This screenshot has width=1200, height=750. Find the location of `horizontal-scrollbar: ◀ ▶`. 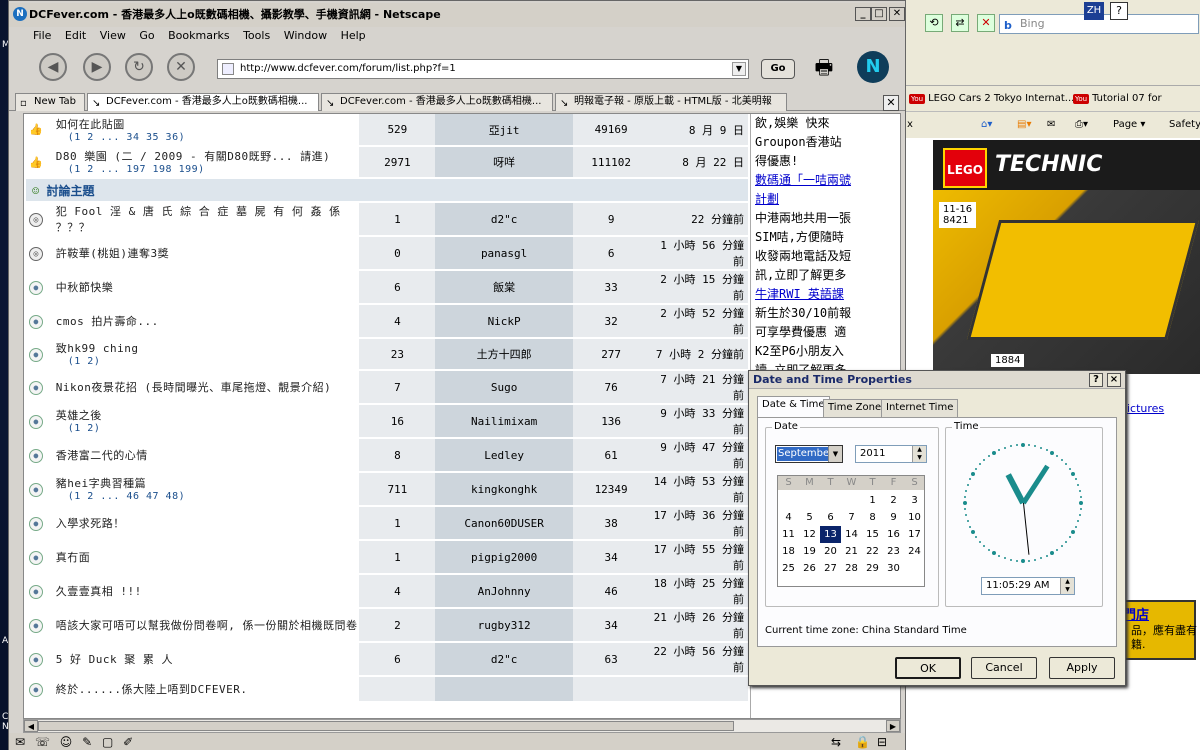

horizontal-scrollbar: ◀ ▶ is located at coordinates (462, 726).